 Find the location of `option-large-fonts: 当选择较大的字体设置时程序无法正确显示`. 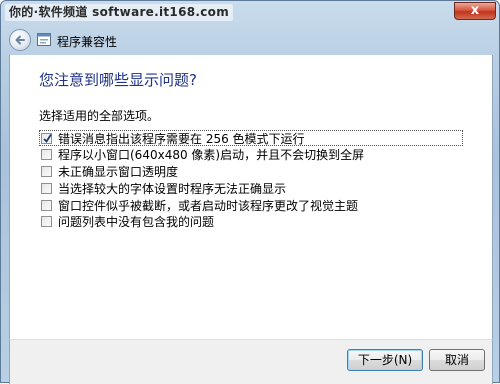

option-large-fonts: 当选择较大的字体设置时程序无法正确显示 is located at coordinates (251, 188).